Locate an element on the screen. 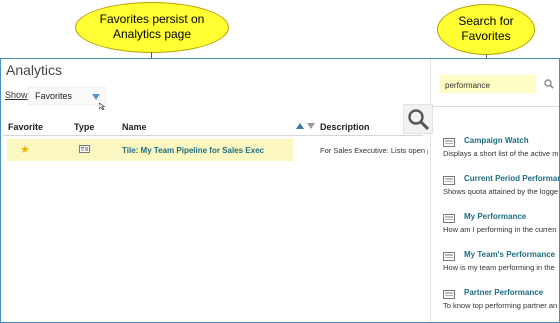  callout-line: Analytics page is located at coordinates (152, 34).